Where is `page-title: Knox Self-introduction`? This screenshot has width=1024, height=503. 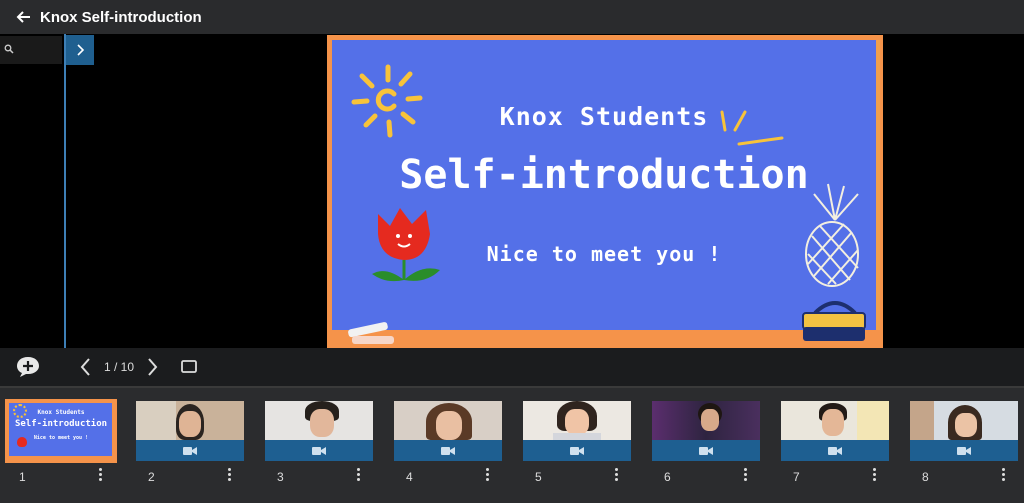
page-title: Knox Self-introduction is located at coordinates (121, 17).